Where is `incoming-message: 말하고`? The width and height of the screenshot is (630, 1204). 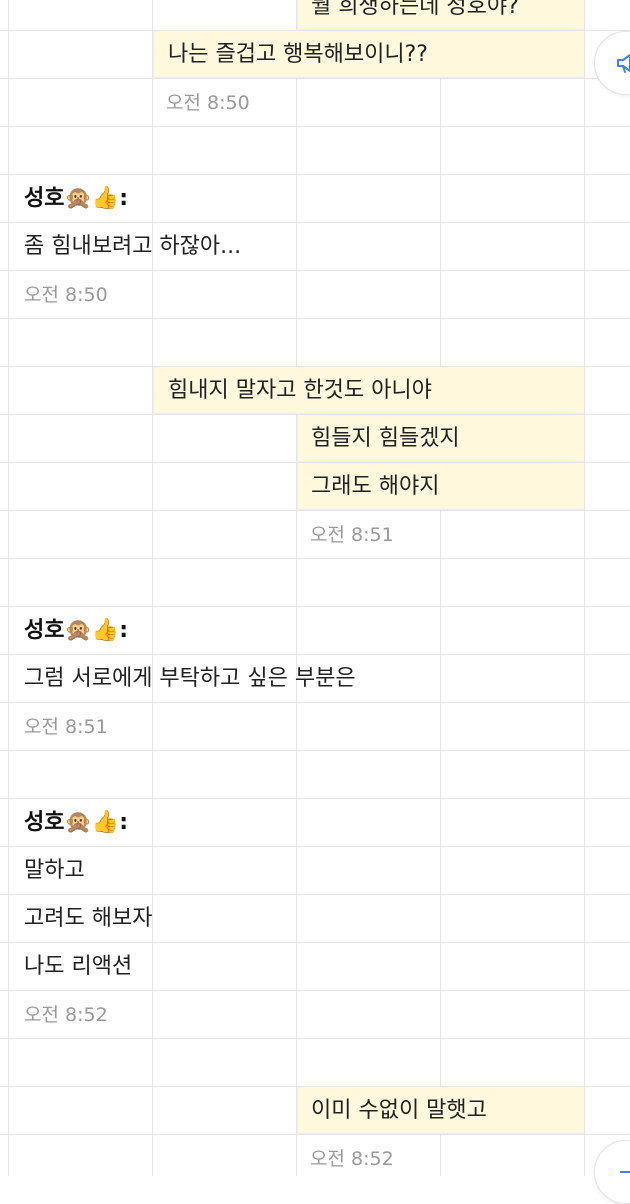 incoming-message: 말하고 is located at coordinates (54, 870).